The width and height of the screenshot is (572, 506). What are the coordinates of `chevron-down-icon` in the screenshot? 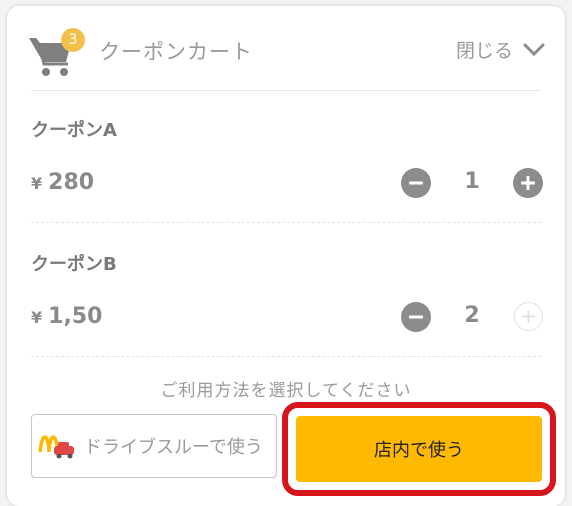 It's located at (534, 49).